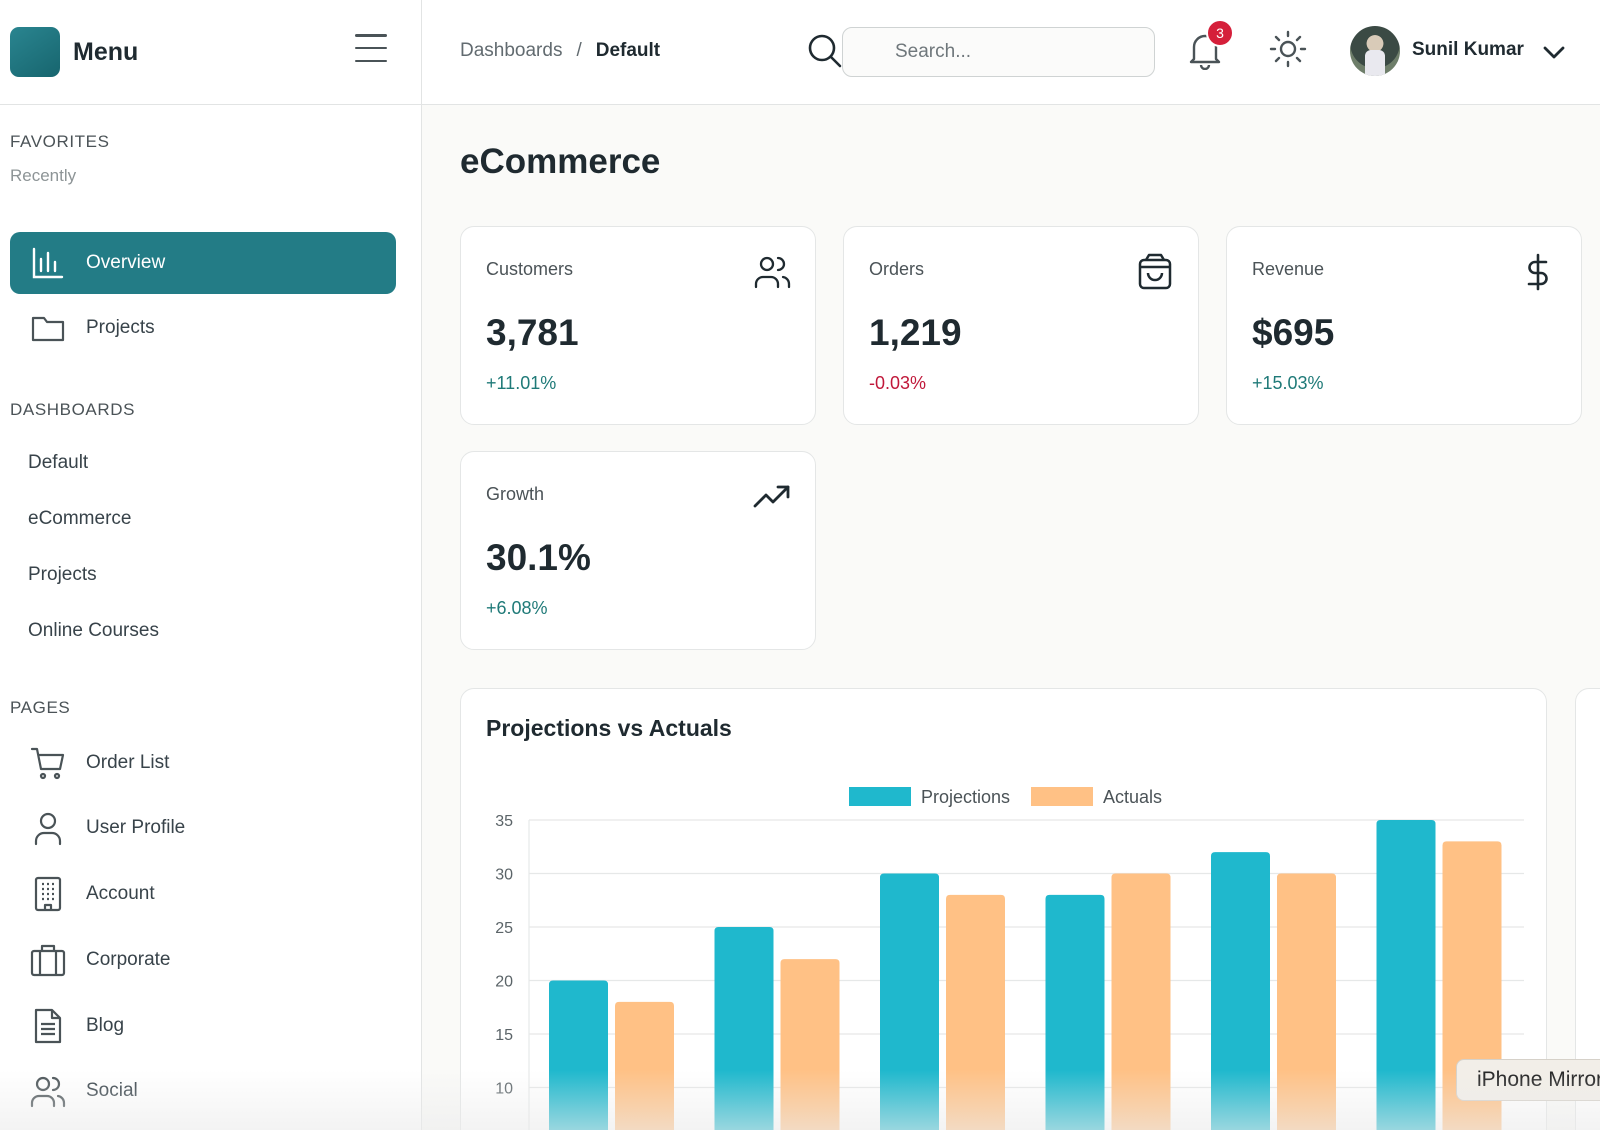  Describe the element at coordinates (62, 575) in the screenshot. I see `sidebar-item-dash-projects: Projects` at that location.